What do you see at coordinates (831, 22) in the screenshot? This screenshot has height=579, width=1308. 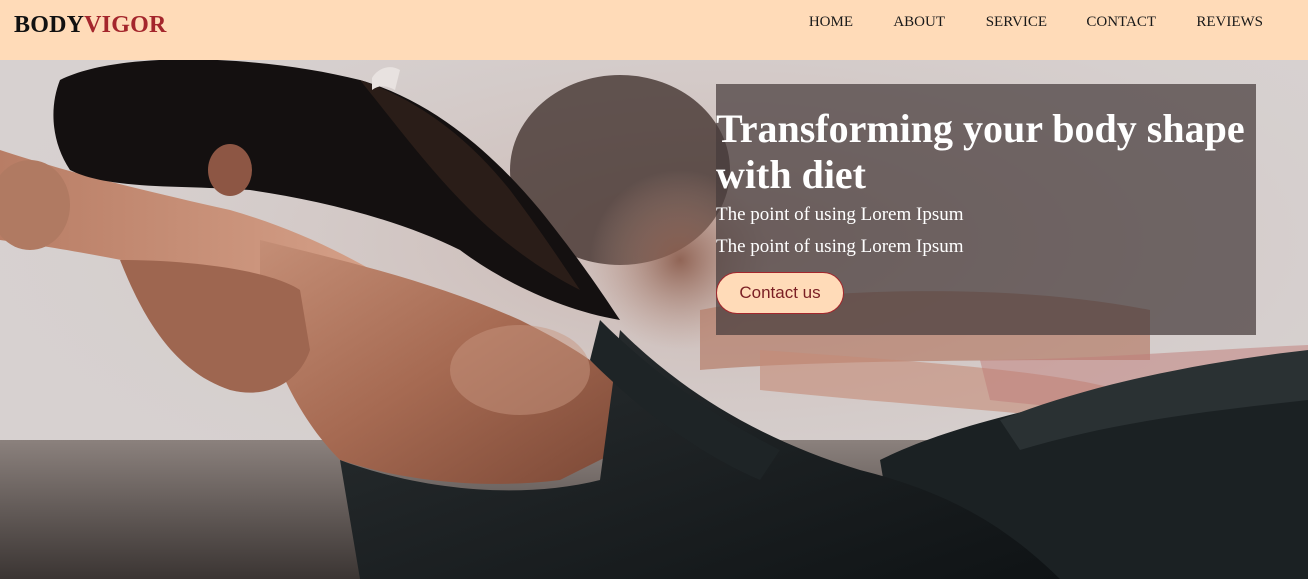 I see `nav-link-home: HOME` at bounding box center [831, 22].